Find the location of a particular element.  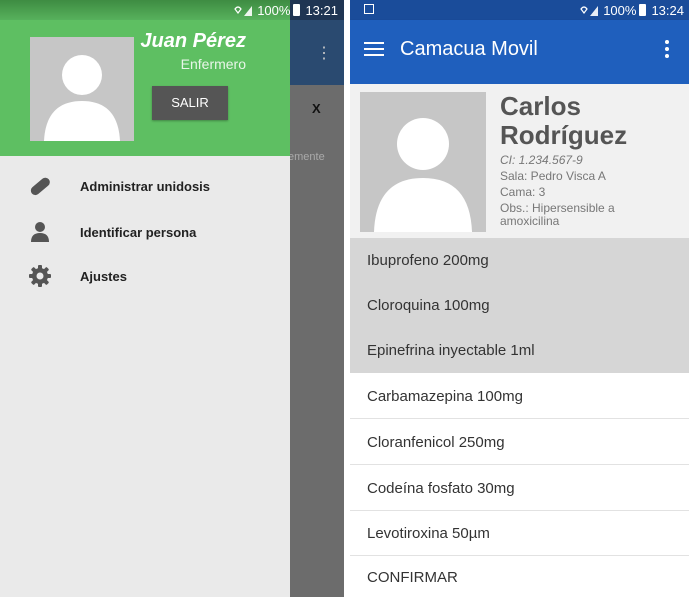

drawer-item-label: Ajustes is located at coordinates (103, 276).